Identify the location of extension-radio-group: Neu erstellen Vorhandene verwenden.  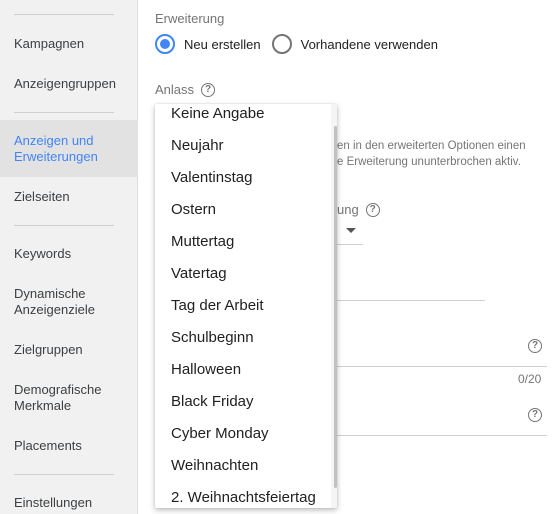
(302, 44).